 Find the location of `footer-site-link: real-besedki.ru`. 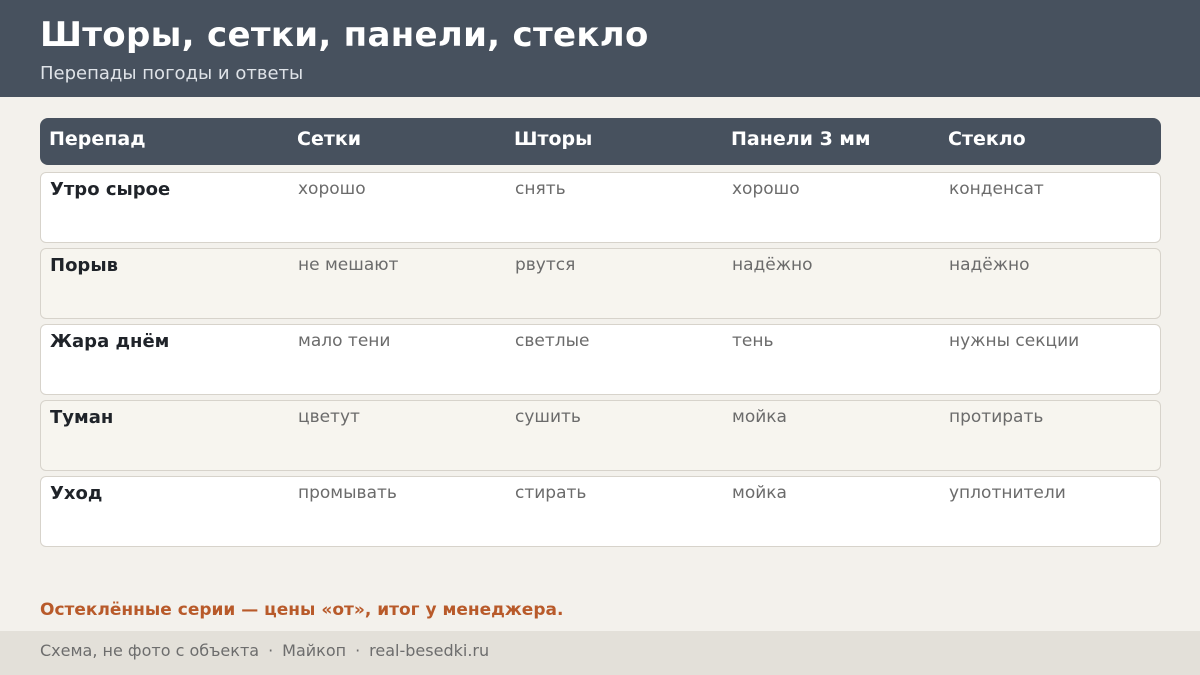

footer-site-link: real-besedki.ru is located at coordinates (429, 650).